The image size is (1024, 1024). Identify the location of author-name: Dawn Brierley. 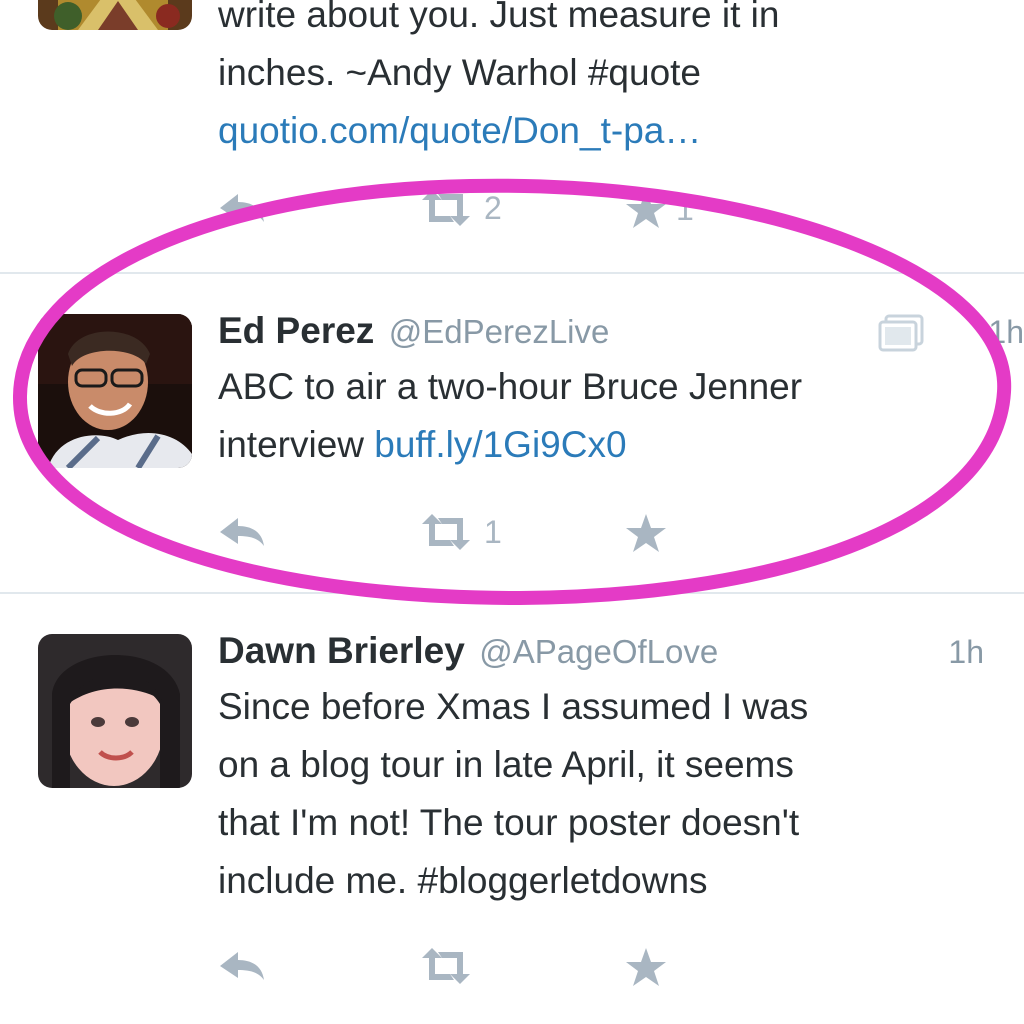
(341, 650).